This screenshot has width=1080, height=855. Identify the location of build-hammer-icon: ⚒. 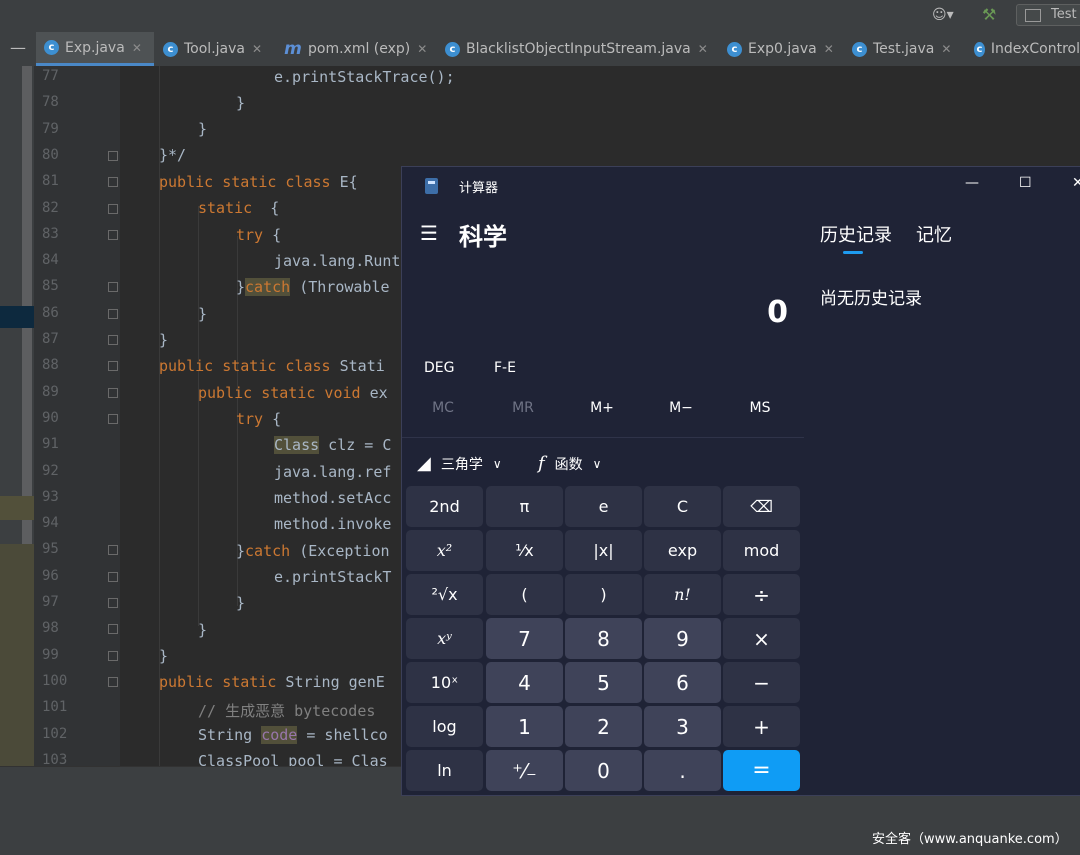
(989, 14).